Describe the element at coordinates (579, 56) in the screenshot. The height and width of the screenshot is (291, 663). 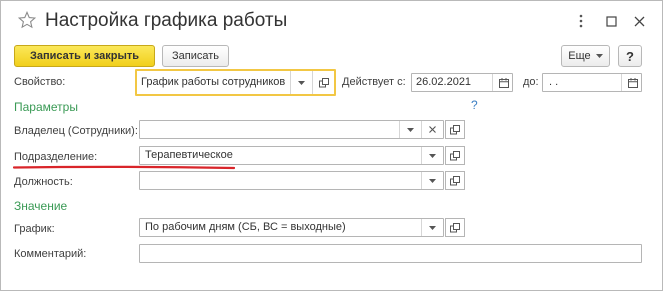
I see `more-button-label: Еще` at that location.